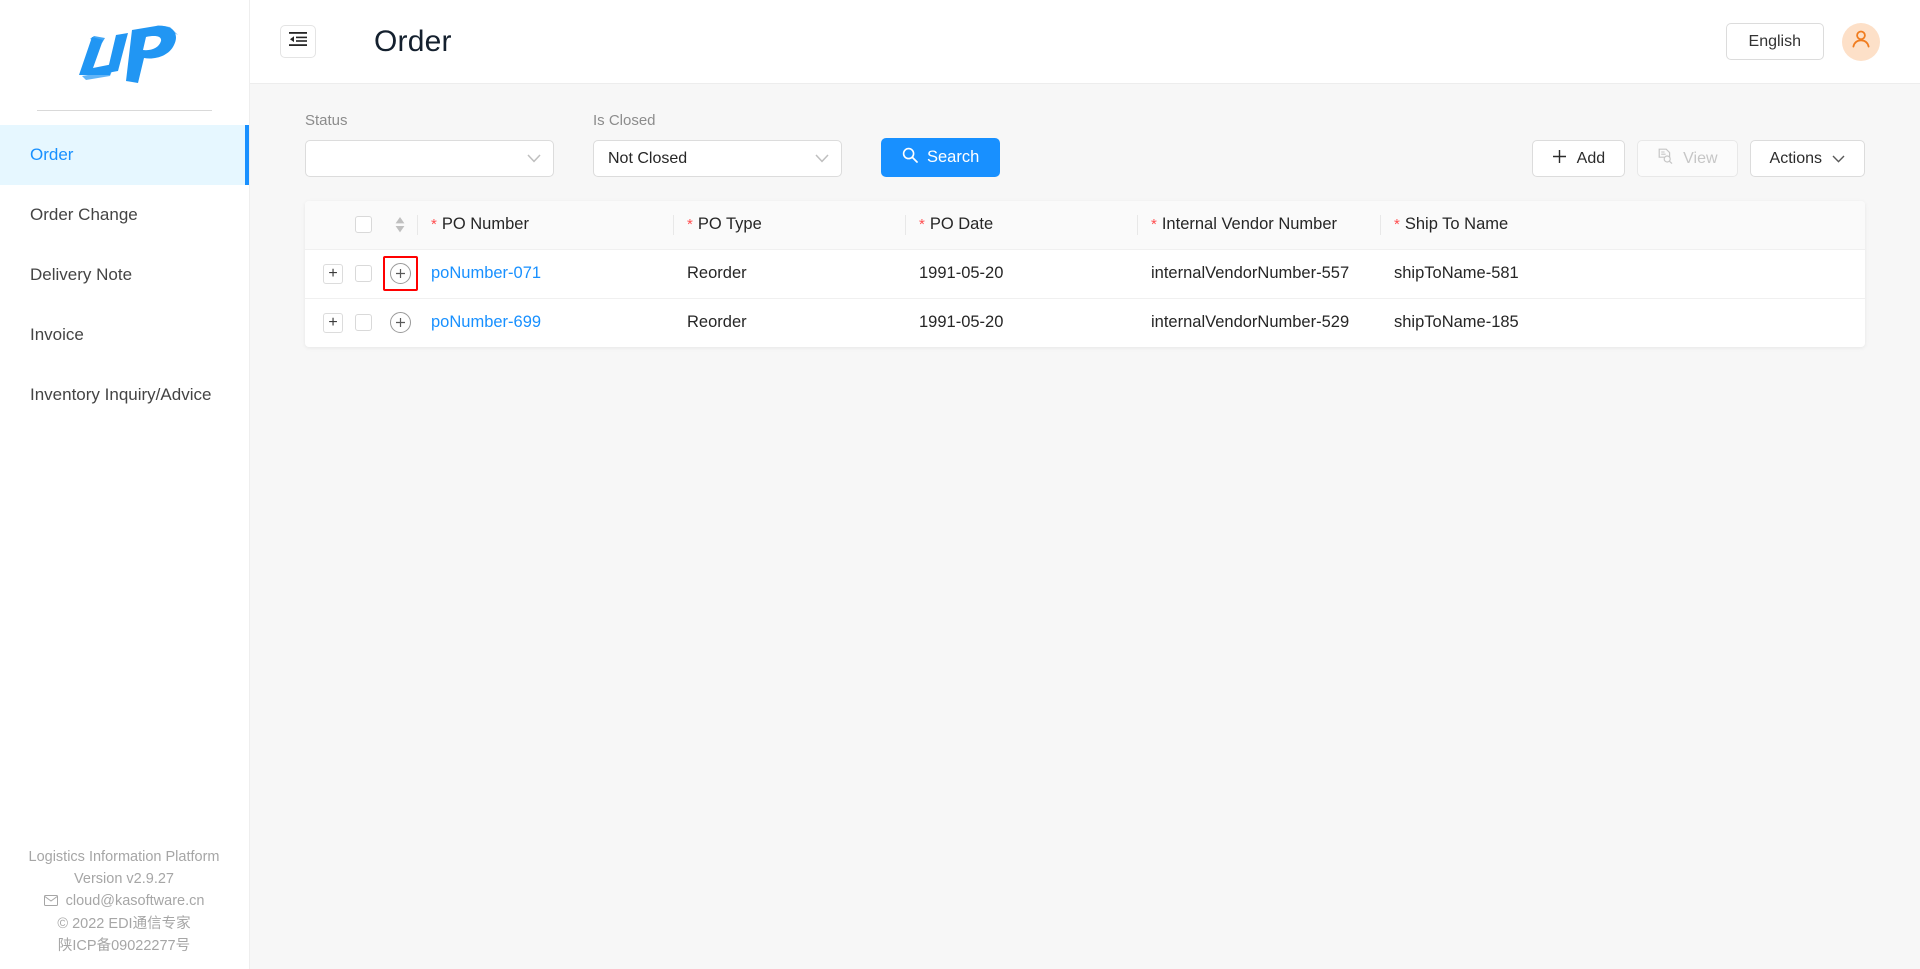  Describe the element at coordinates (124, 857) in the screenshot. I see `footer-platform: Logistics Information Platform` at that location.